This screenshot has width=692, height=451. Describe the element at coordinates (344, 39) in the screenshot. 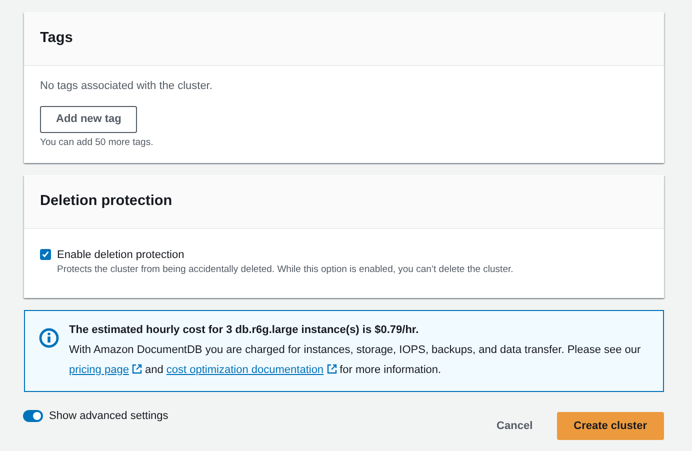

I see `panel-title: Tags` at that location.